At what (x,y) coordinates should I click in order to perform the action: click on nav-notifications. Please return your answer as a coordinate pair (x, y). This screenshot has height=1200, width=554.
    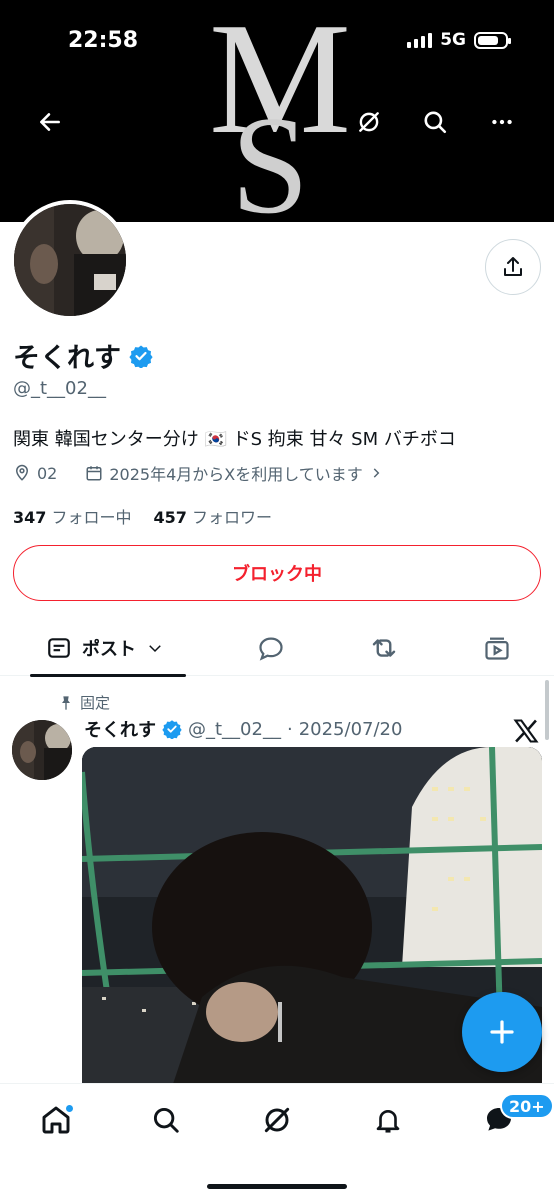
    Looking at the image, I should click on (388, 1120).